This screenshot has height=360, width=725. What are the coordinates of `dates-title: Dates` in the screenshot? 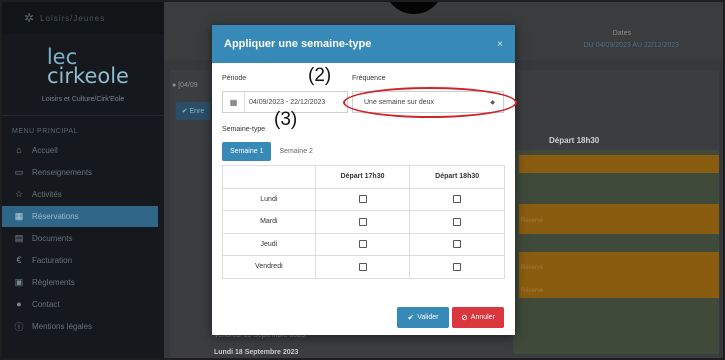 It's located at (621, 33).